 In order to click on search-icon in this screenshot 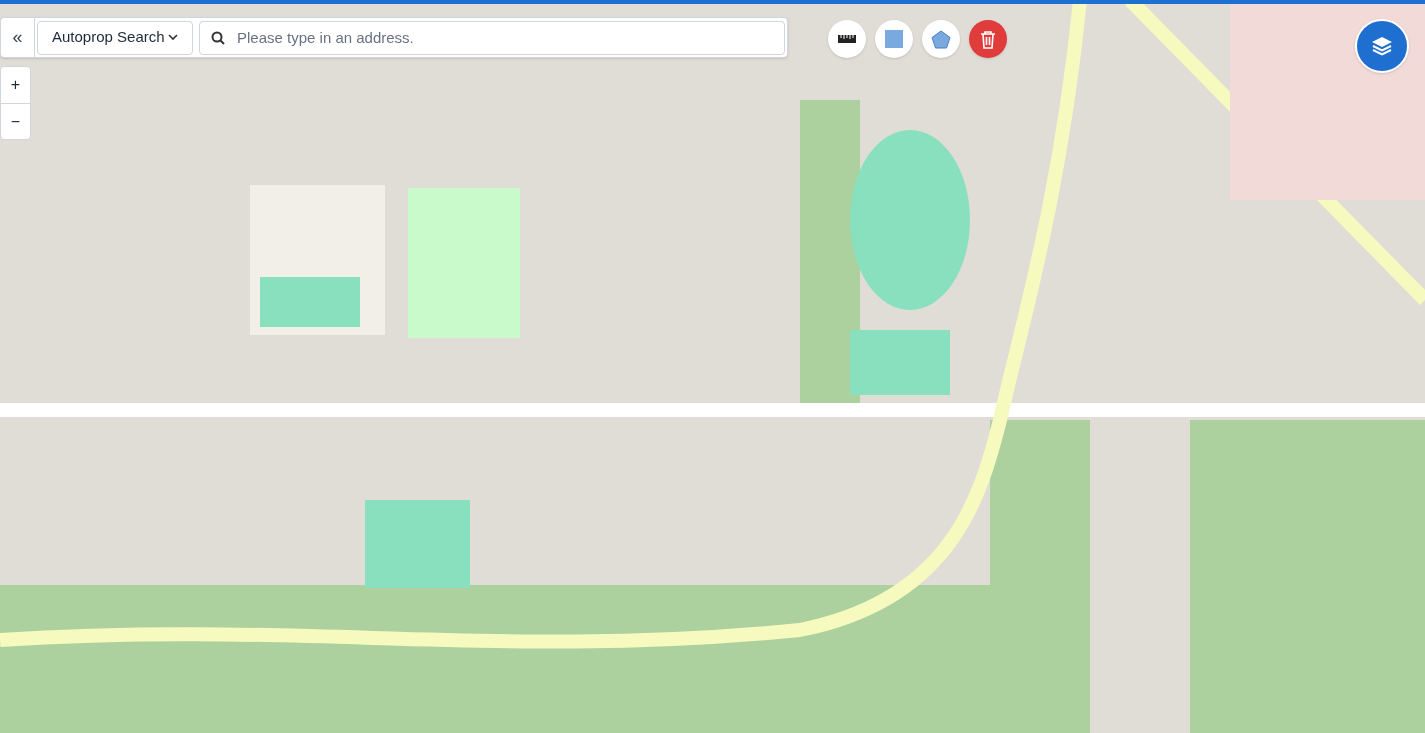, I will do `click(218, 37)`.